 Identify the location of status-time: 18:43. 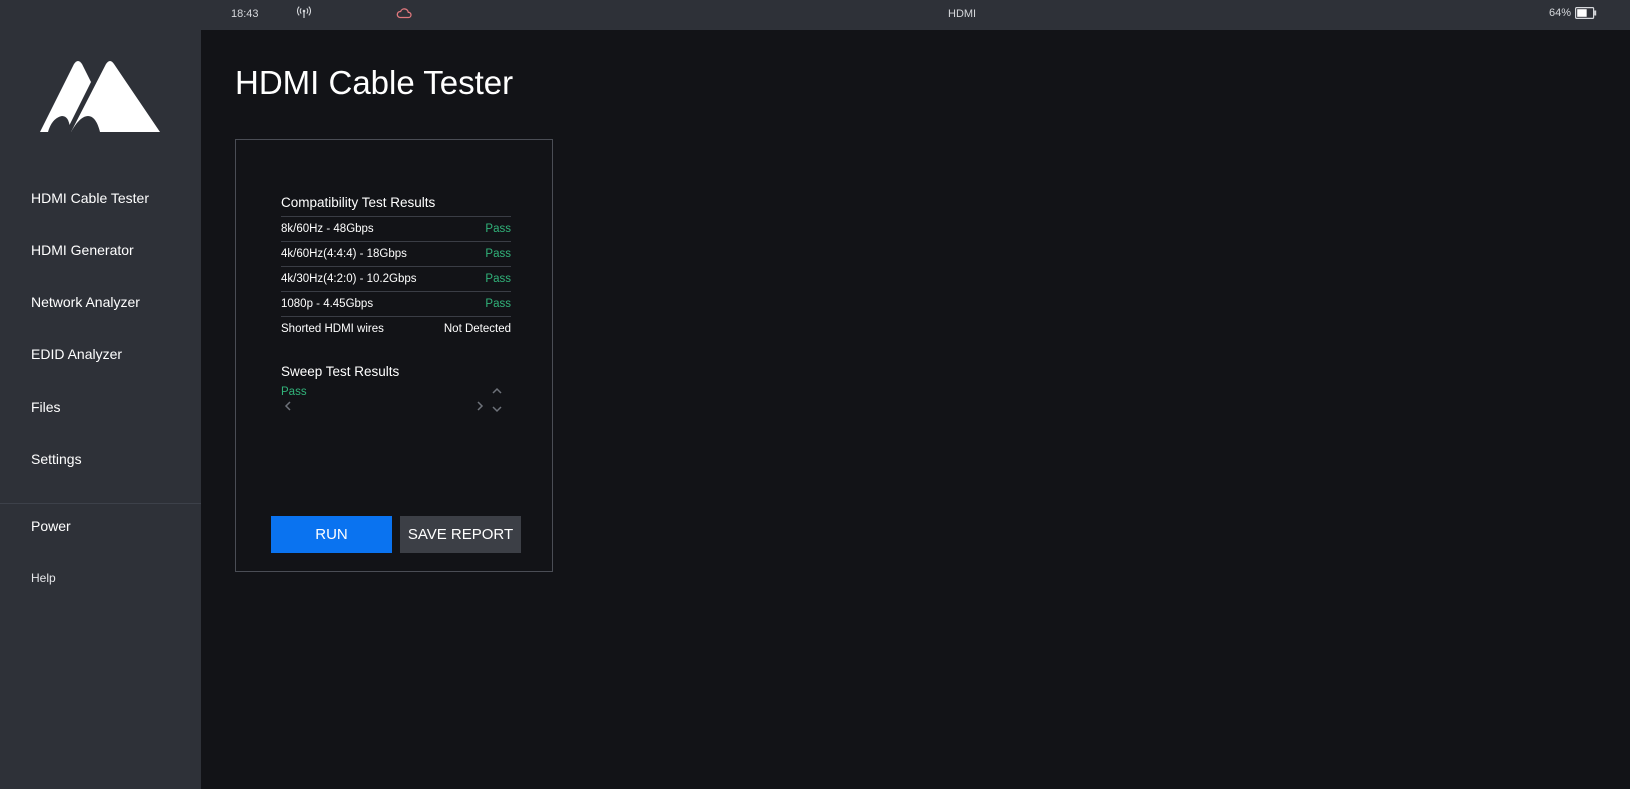
(245, 14).